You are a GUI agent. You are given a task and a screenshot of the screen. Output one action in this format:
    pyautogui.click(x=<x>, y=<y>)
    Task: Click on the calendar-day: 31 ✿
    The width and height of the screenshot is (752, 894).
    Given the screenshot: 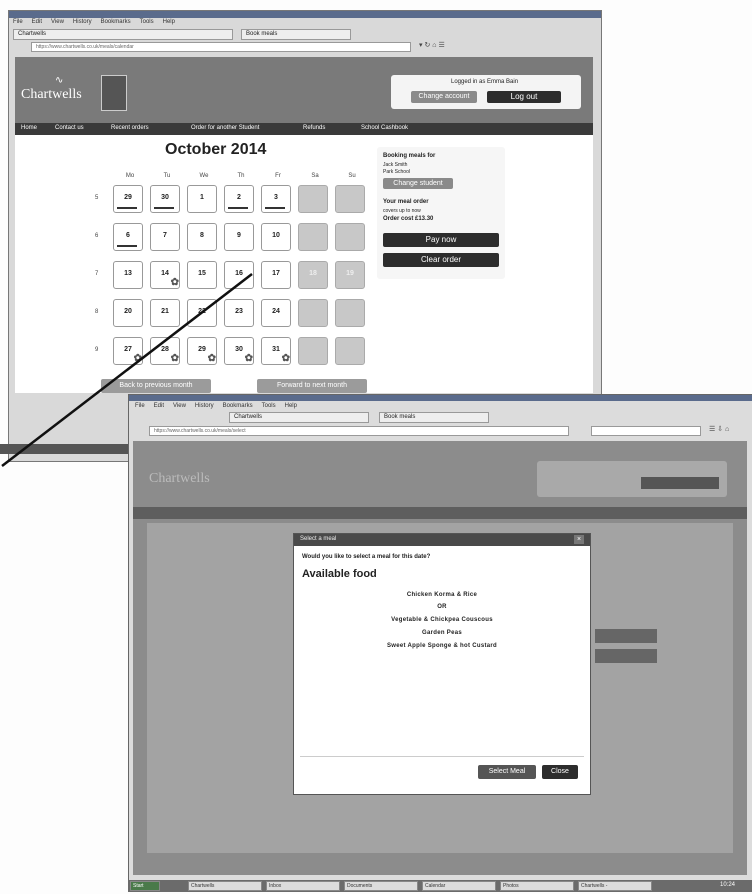 What is the action you would take?
    pyautogui.click(x=276, y=351)
    